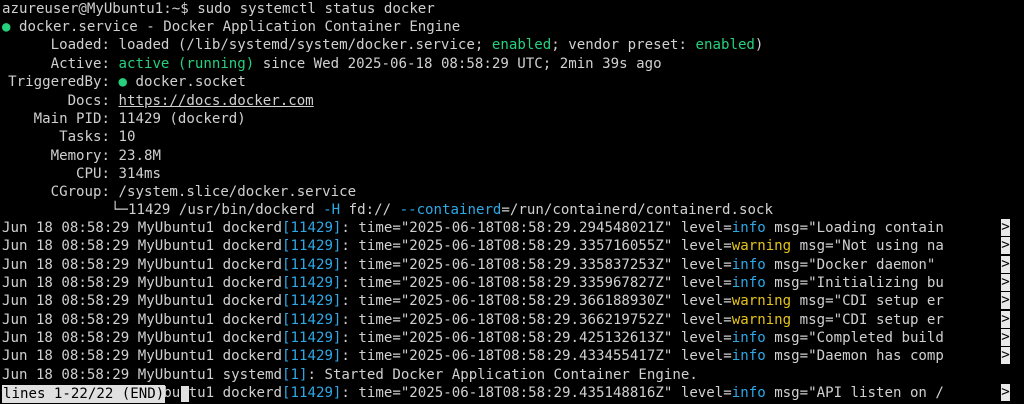 The image size is (1024, 404). I want to click on log-msg: msg="Completed build, so click(854, 338).